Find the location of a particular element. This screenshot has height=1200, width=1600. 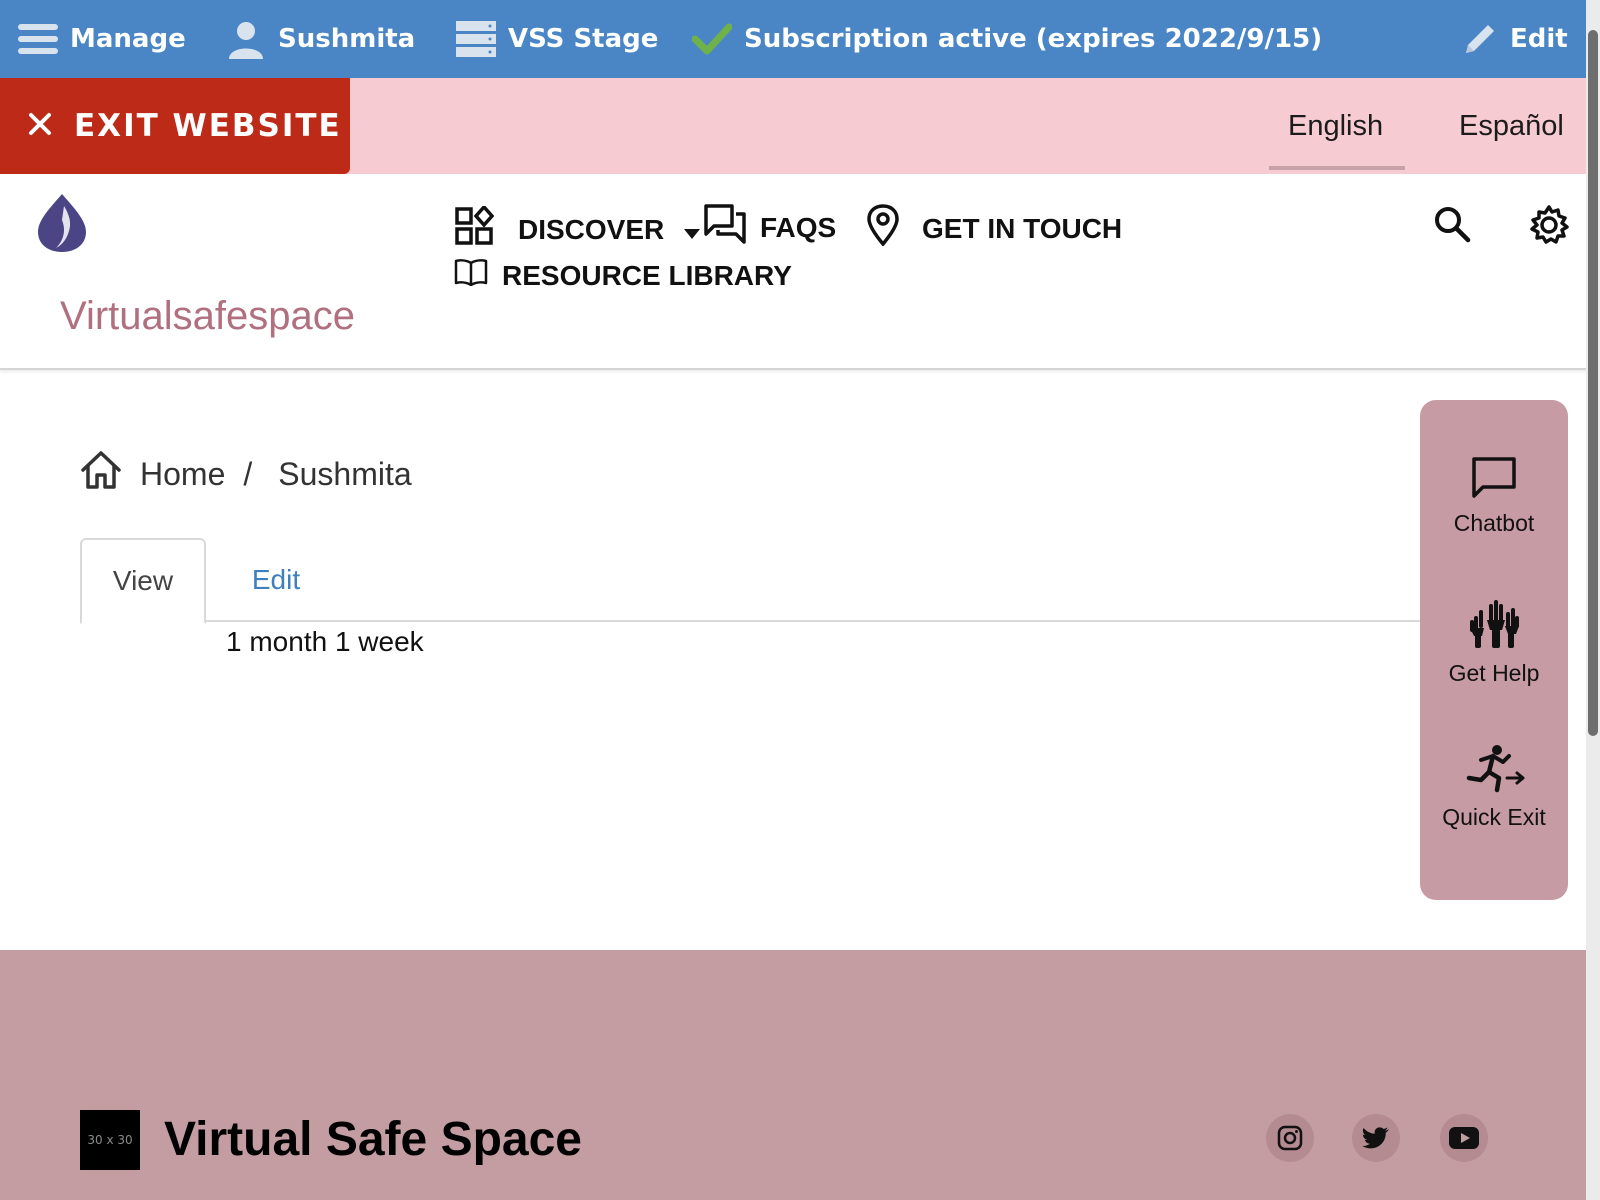

site-stage-button: VSS Stage is located at coordinates (557, 39).